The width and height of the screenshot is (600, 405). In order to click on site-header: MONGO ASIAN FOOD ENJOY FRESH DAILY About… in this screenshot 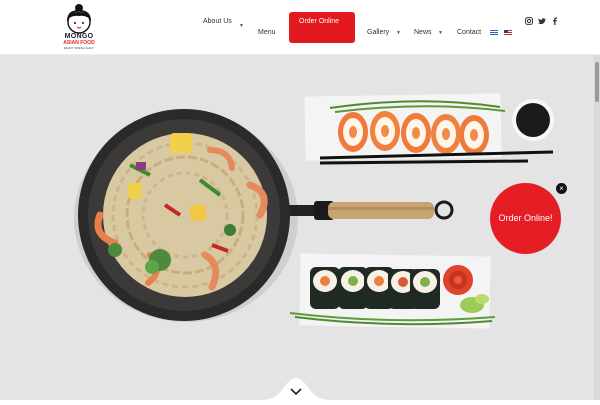, I will do `click(300, 27)`.